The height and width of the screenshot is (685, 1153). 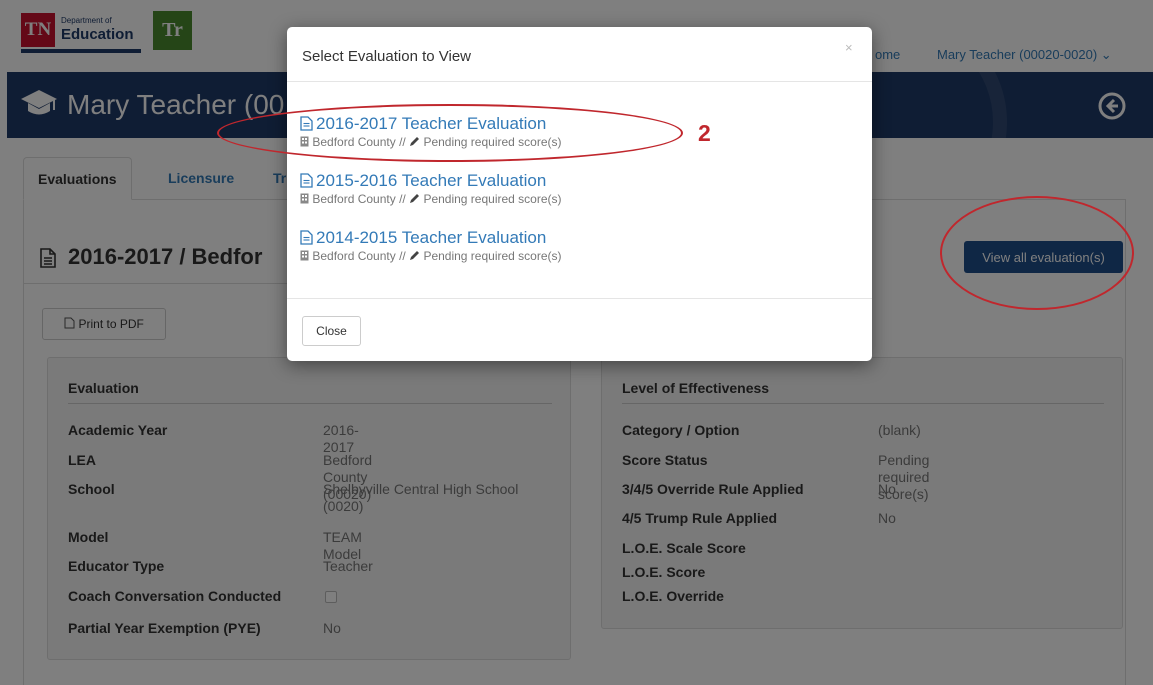 I want to click on modal-footer: Close, so click(x=579, y=329).